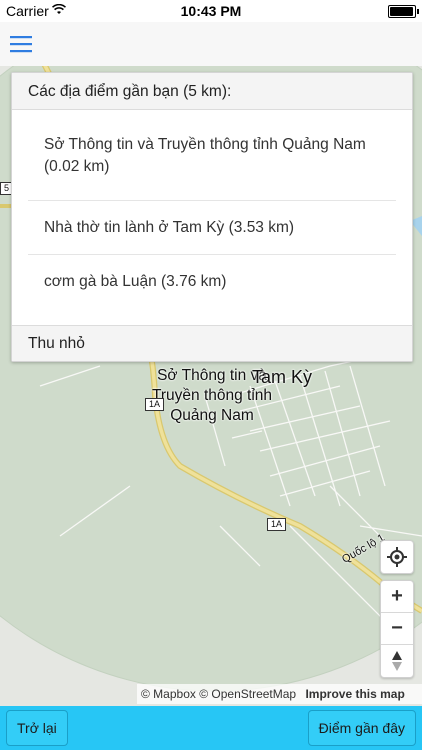  What do you see at coordinates (211, 44) in the screenshot?
I see `nav-bar` at bounding box center [211, 44].